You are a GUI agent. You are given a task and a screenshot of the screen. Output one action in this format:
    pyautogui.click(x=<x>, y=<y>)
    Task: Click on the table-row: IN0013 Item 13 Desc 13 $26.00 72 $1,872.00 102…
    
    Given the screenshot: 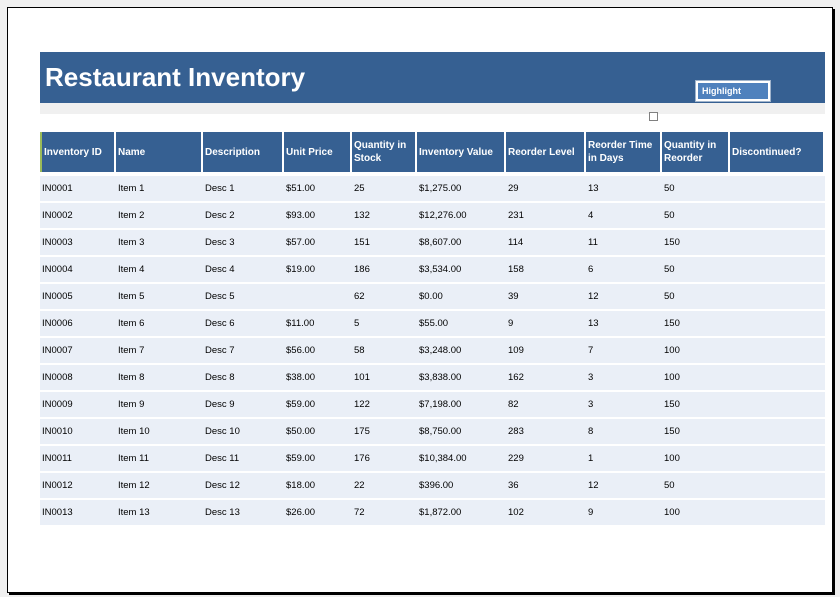 What is the action you would take?
    pyautogui.click(x=432, y=511)
    